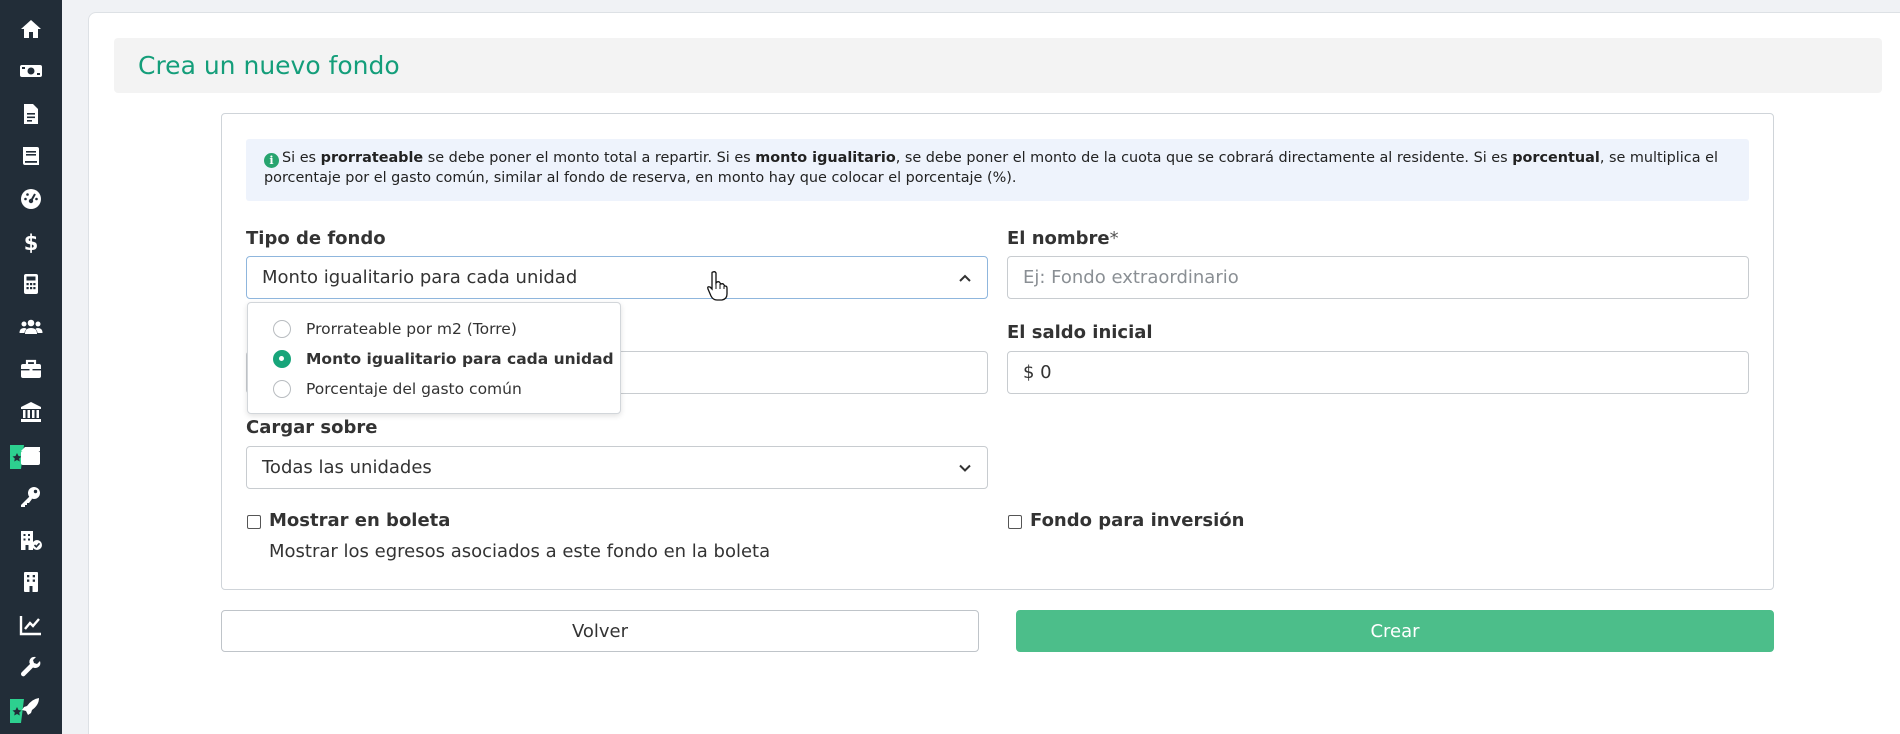 This screenshot has width=1900, height=734. What do you see at coordinates (31, 284) in the screenshot?
I see `calculator-icon` at bounding box center [31, 284].